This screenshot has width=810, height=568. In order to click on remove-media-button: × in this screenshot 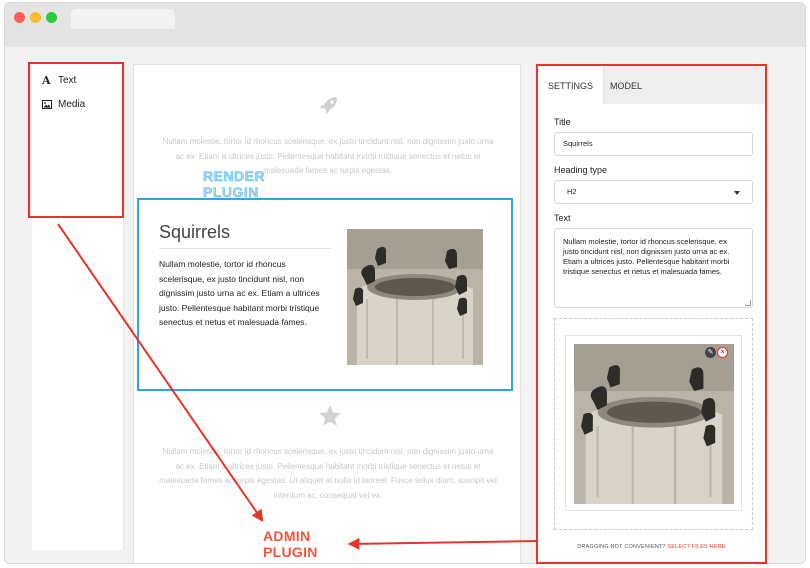, I will do `click(722, 352)`.